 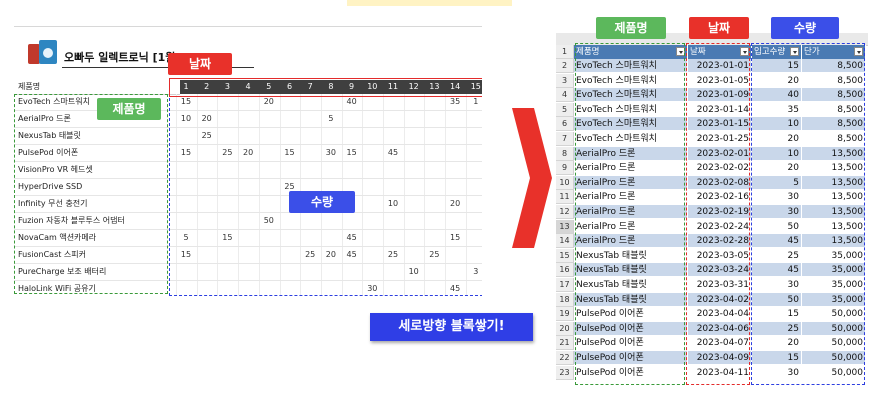 What do you see at coordinates (565, 182) in the screenshot?
I see `row-number-10: 10` at bounding box center [565, 182].